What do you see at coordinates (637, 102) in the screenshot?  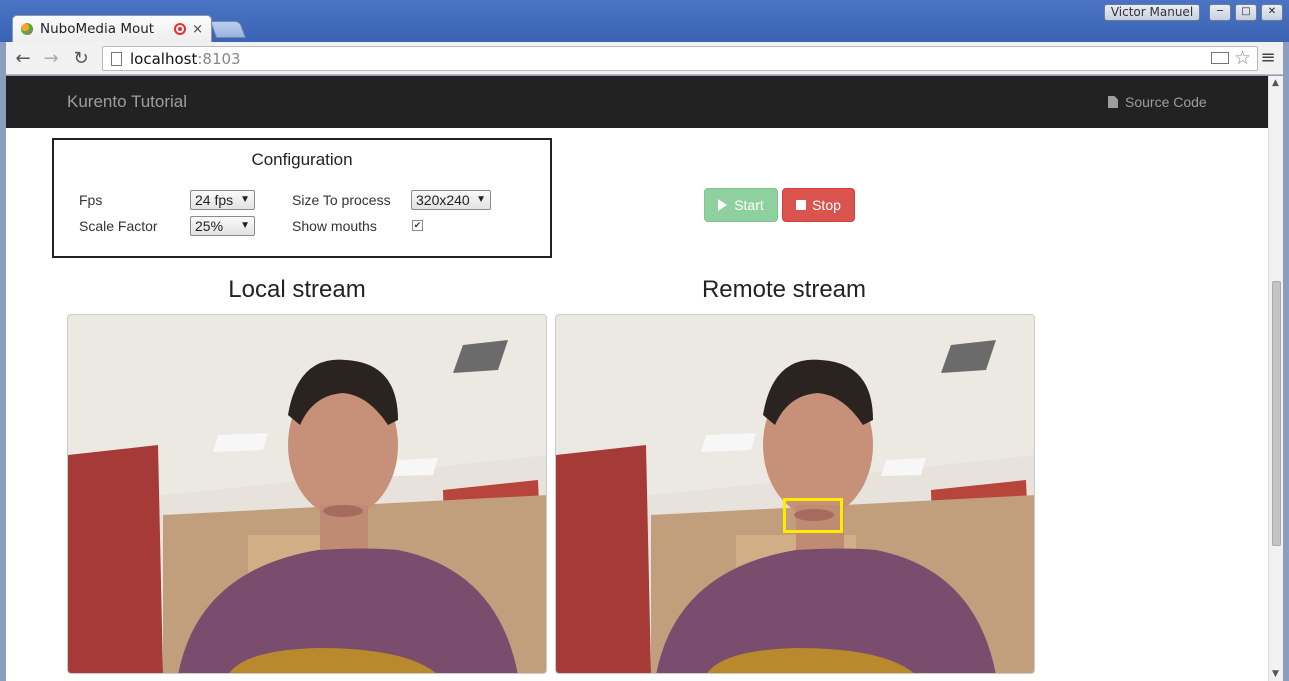 I see `navbar: Kurento Tutorial Source Code` at bounding box center [637, 102].